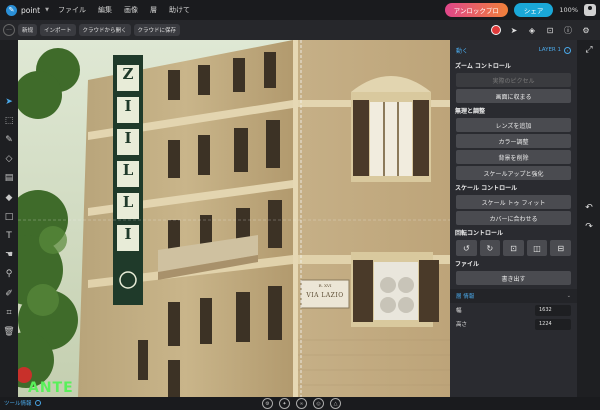 This screenshot has width=600, height=410. I want to click on toolbar-right-icons: ➤ ◈ ⊡ ⓘ ⚙, so click(541, 30).